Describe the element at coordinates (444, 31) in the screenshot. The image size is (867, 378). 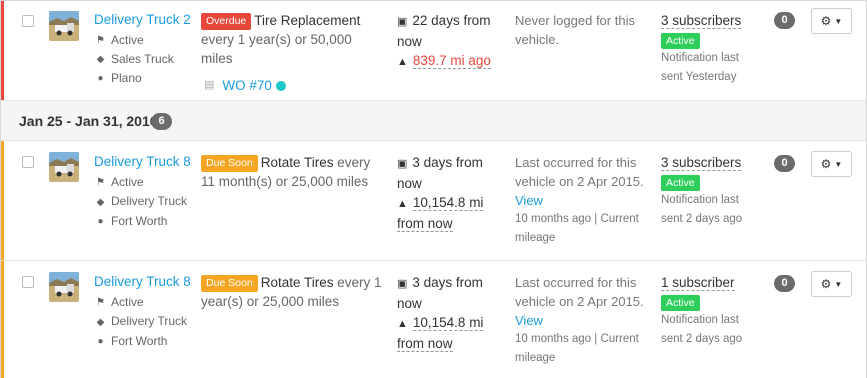
I see `due-time: 22 days from now` at that location.